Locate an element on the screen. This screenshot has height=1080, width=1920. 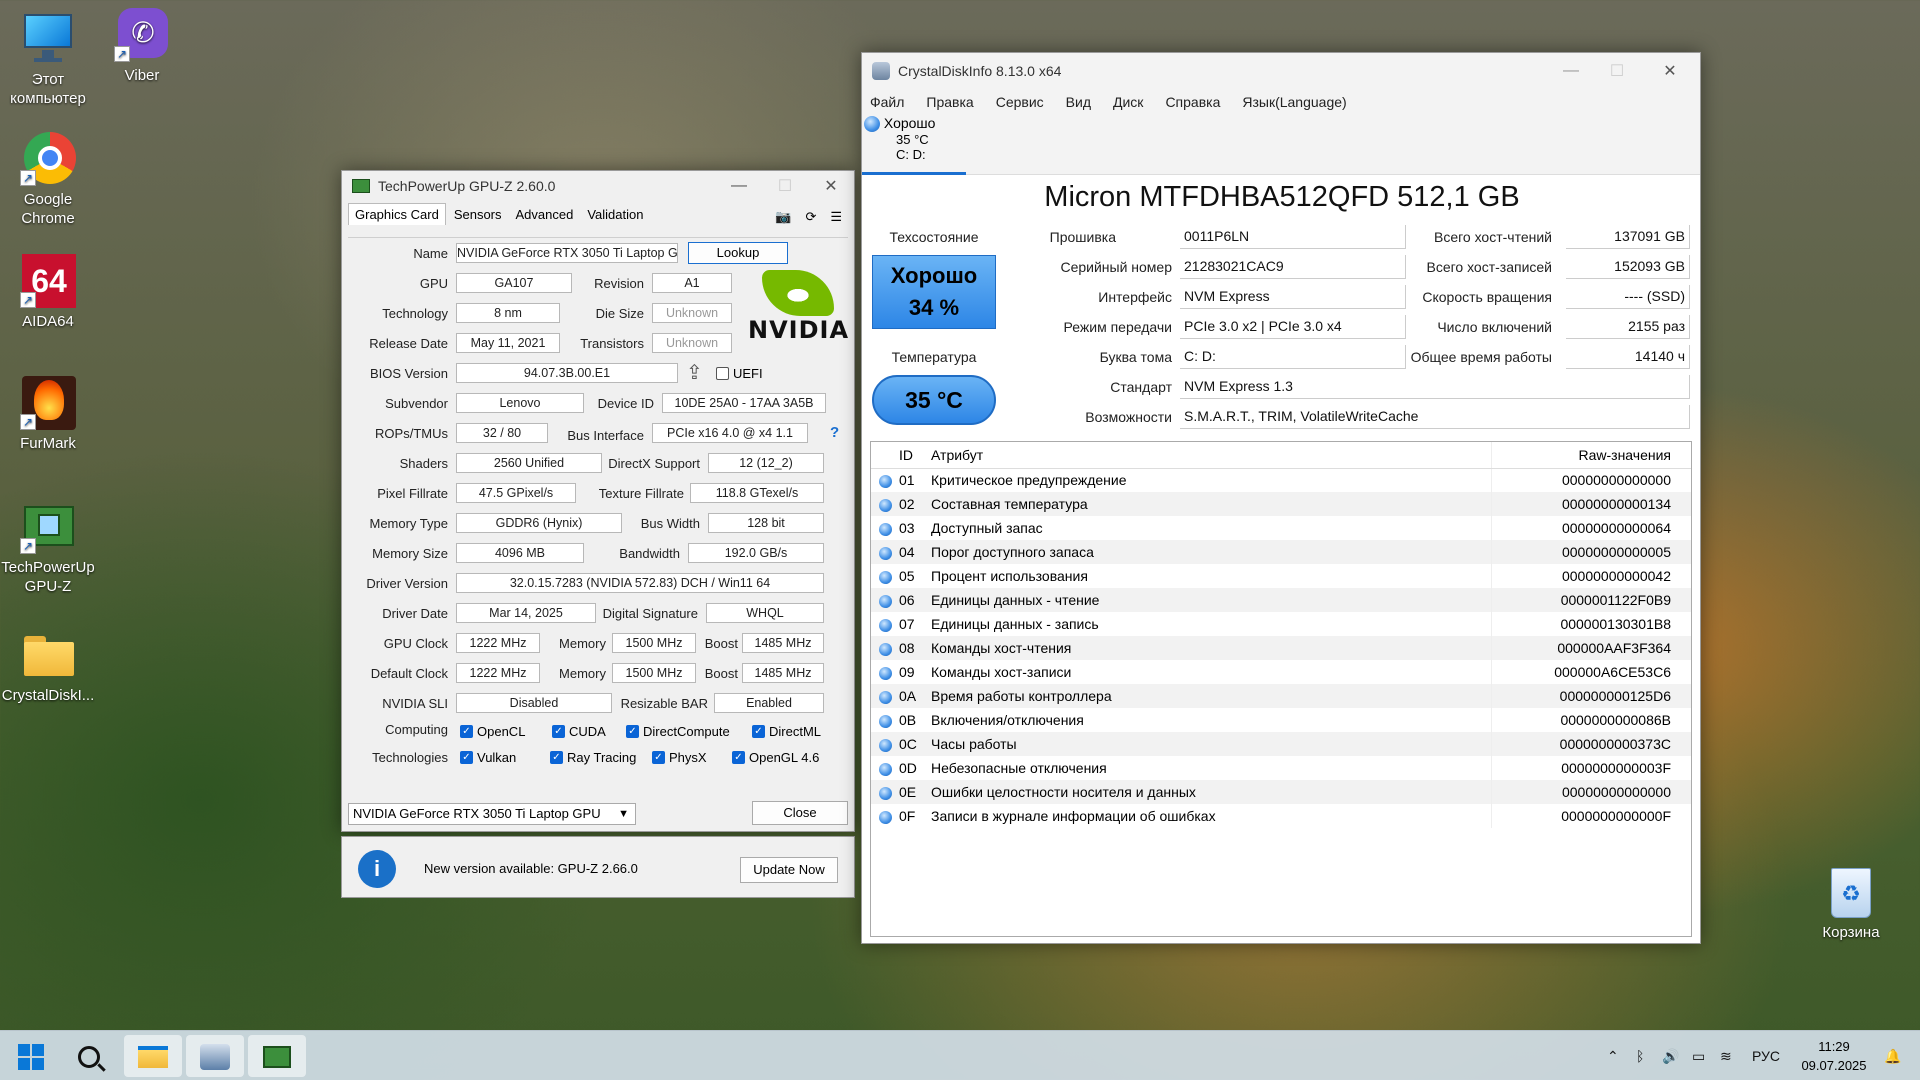
crystaldiskinfo-taskbar-button is located at coordinates (215, 1056).